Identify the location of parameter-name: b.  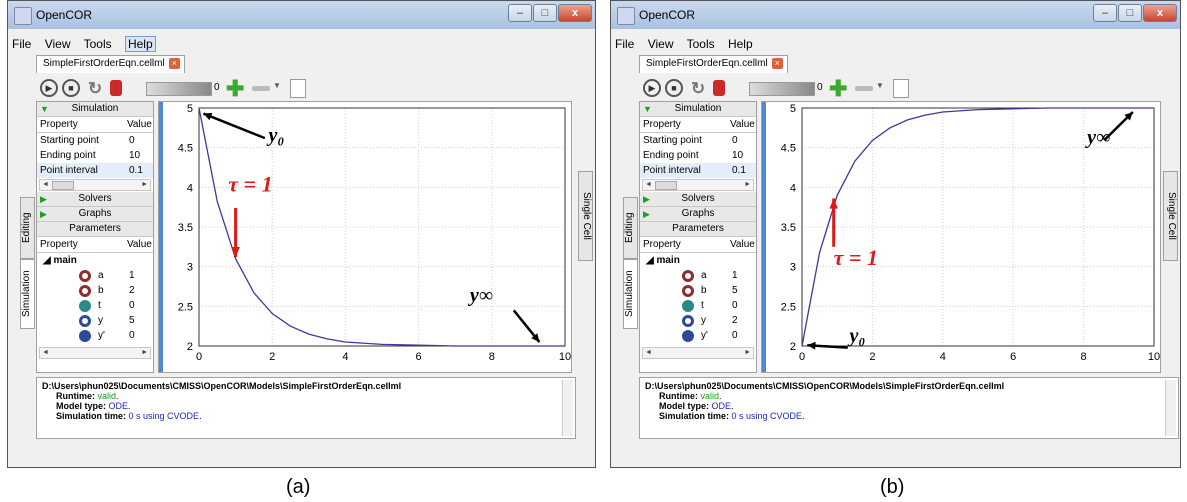
(704, 290).